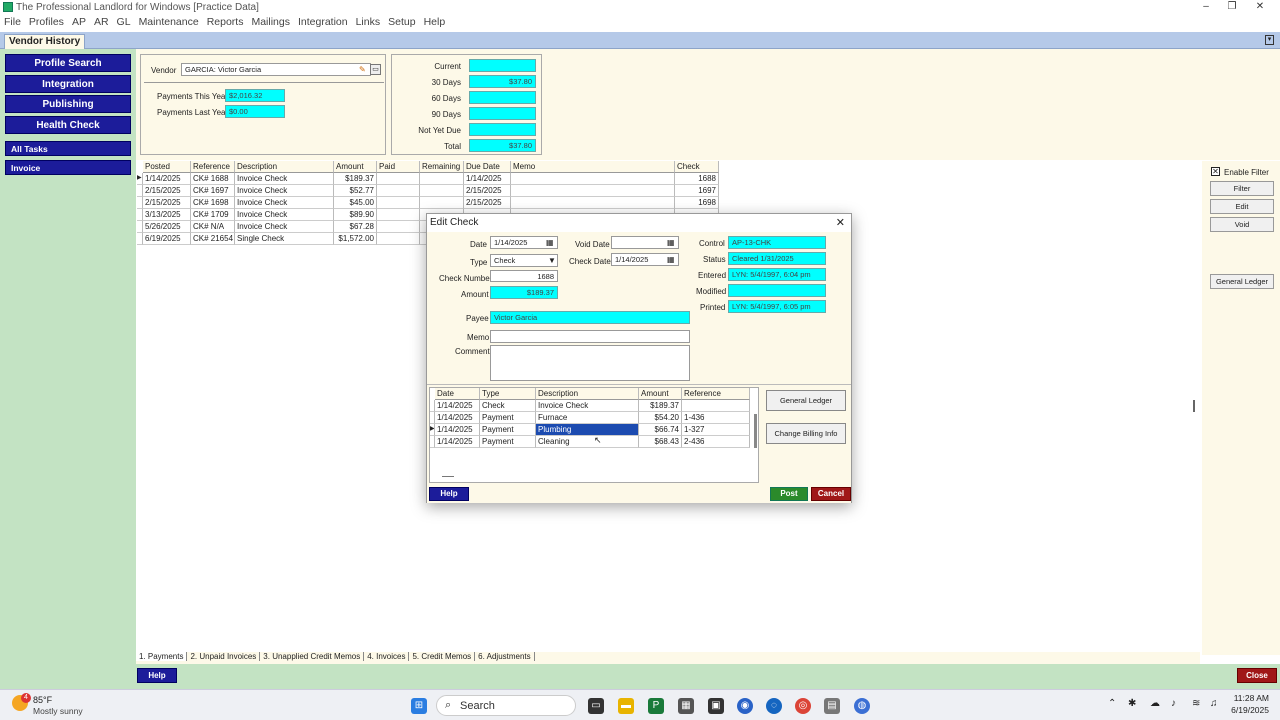  Describe the element at coordinates (457, 394) in the screenshot. I see `dcol-date: Date` at that location.